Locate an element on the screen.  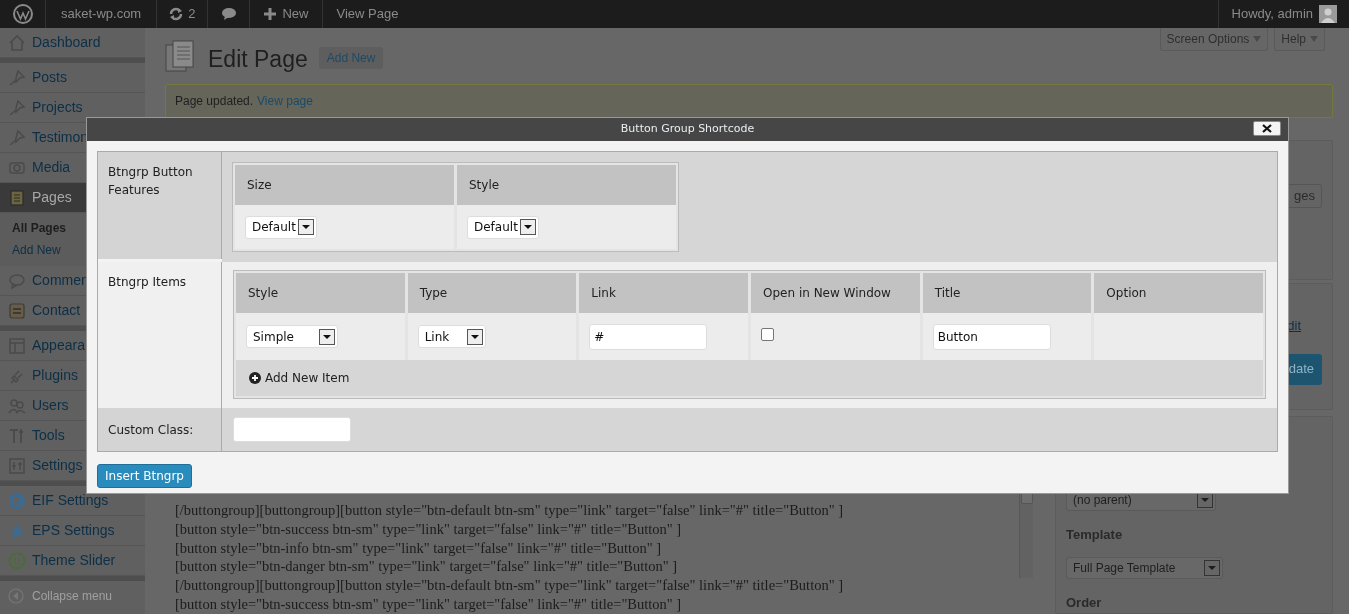
insert-button: Insert Btngrp is located at coordinates (144, 476).